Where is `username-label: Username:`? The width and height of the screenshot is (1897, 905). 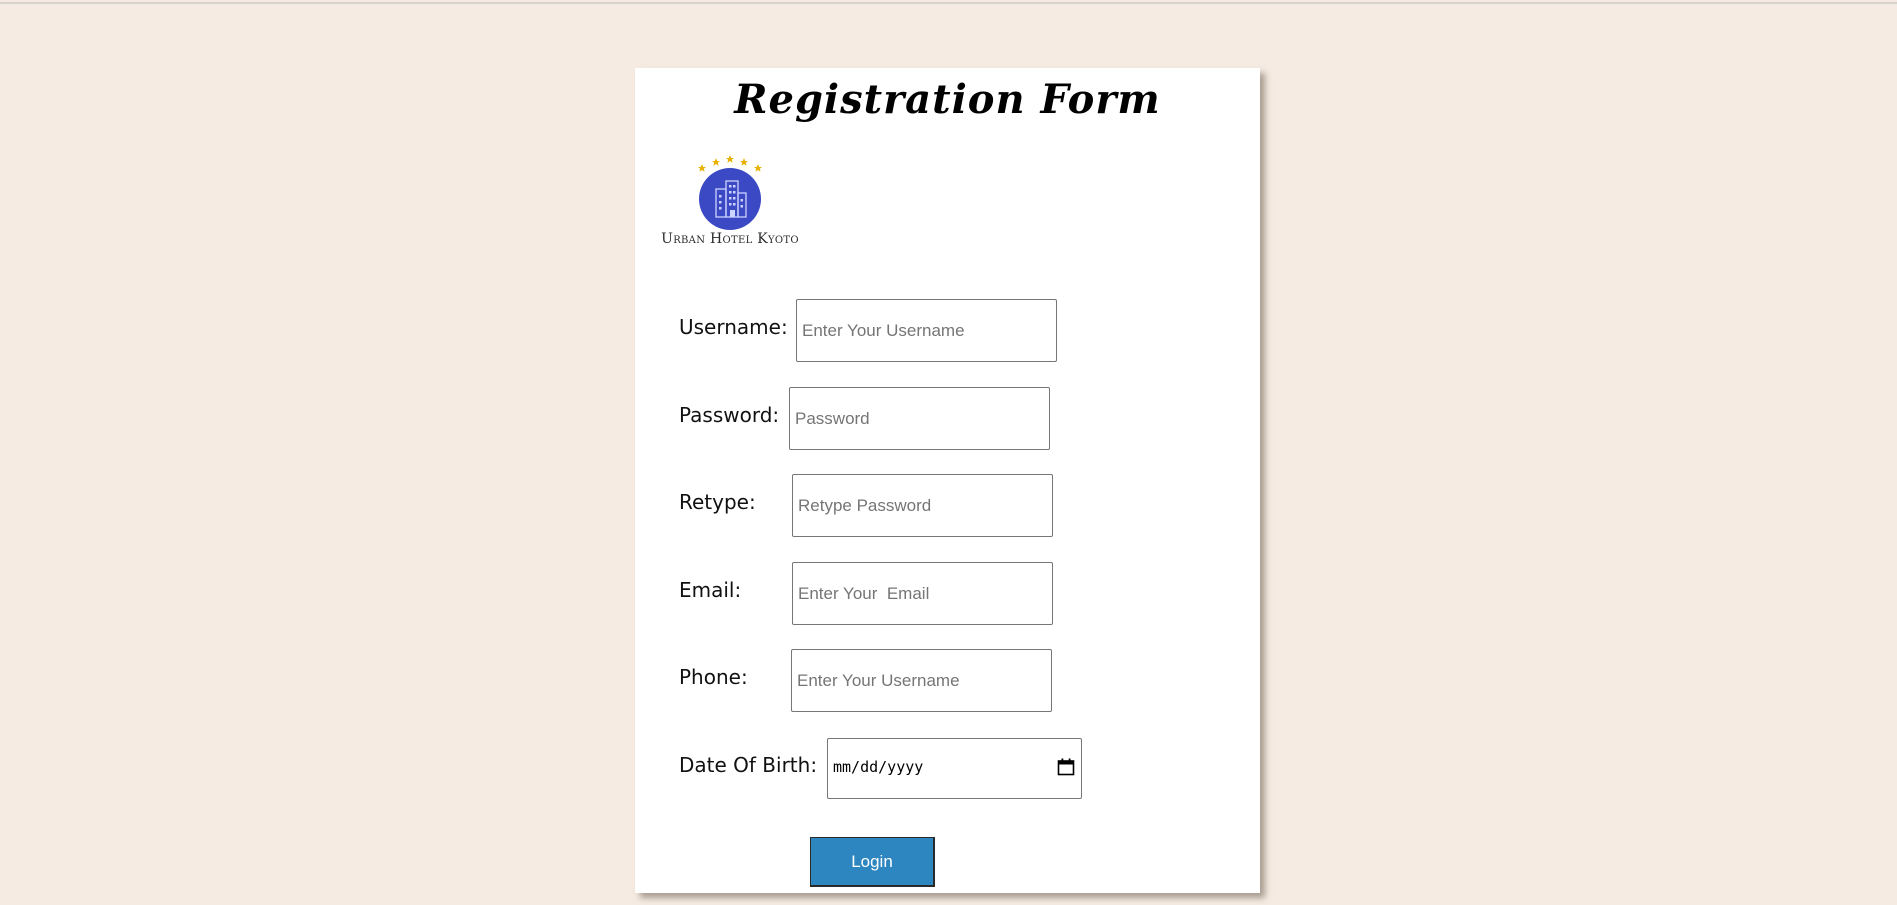 username-label: Username: is located at coordinates (733, 327).